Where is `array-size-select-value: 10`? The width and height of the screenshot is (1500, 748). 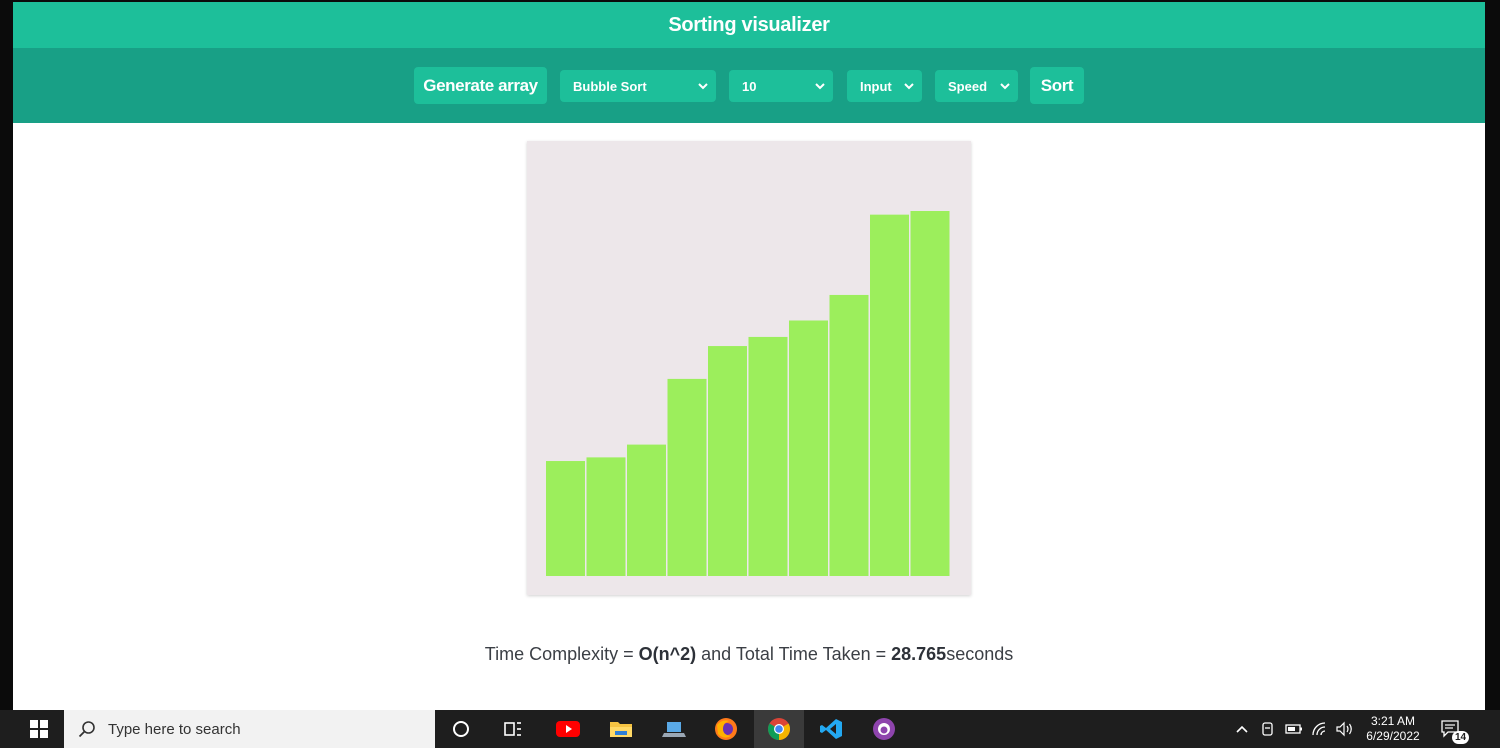 array-size-select-value: 10 is located at coordinates (749, 86).